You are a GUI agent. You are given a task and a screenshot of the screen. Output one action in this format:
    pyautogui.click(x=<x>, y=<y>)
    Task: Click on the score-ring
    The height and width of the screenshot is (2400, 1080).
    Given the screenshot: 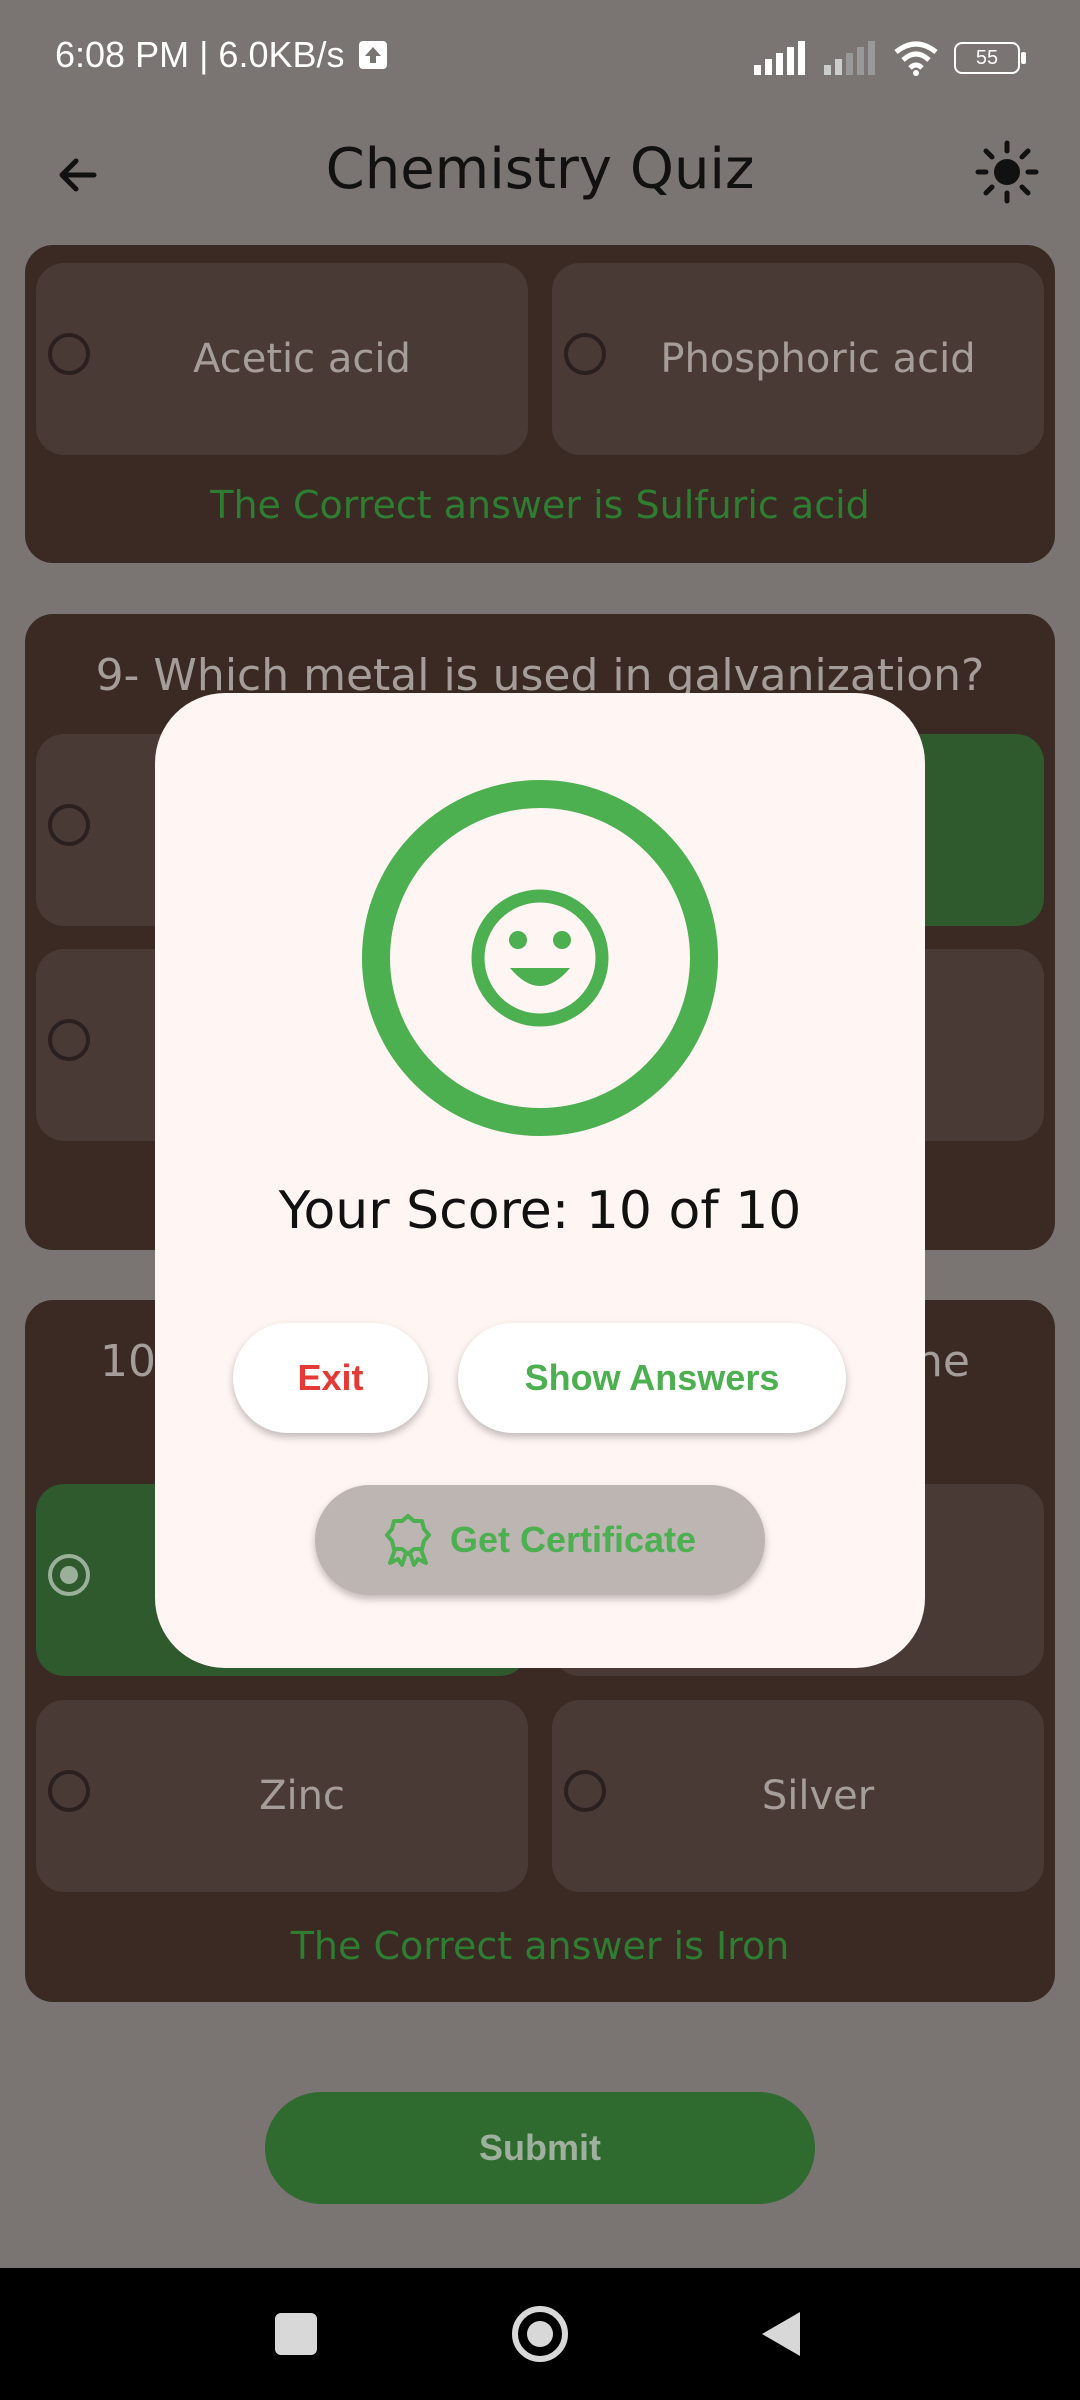 What is the action you would take?
    pyautogui.click(x=540, y=958)
    